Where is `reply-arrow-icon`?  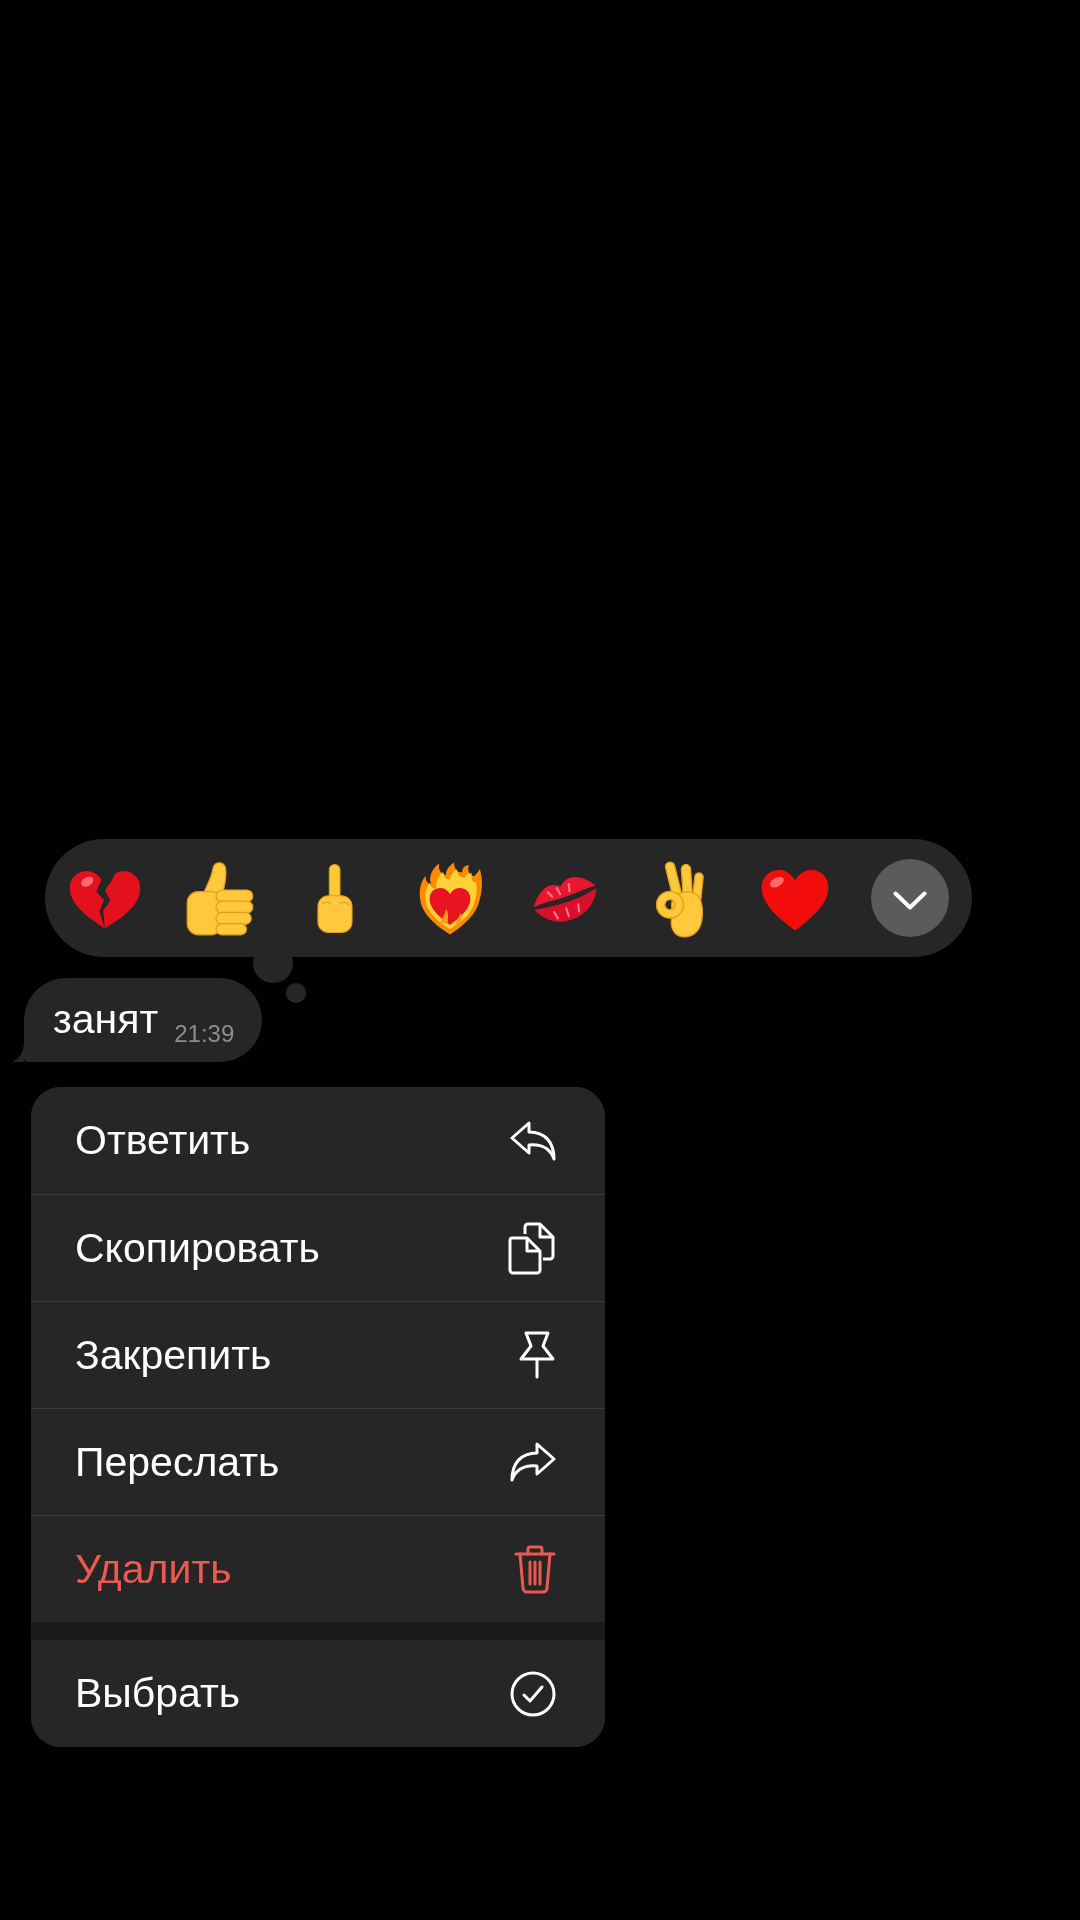
reply-arrow-icon is located at coordinates (533, 1140).